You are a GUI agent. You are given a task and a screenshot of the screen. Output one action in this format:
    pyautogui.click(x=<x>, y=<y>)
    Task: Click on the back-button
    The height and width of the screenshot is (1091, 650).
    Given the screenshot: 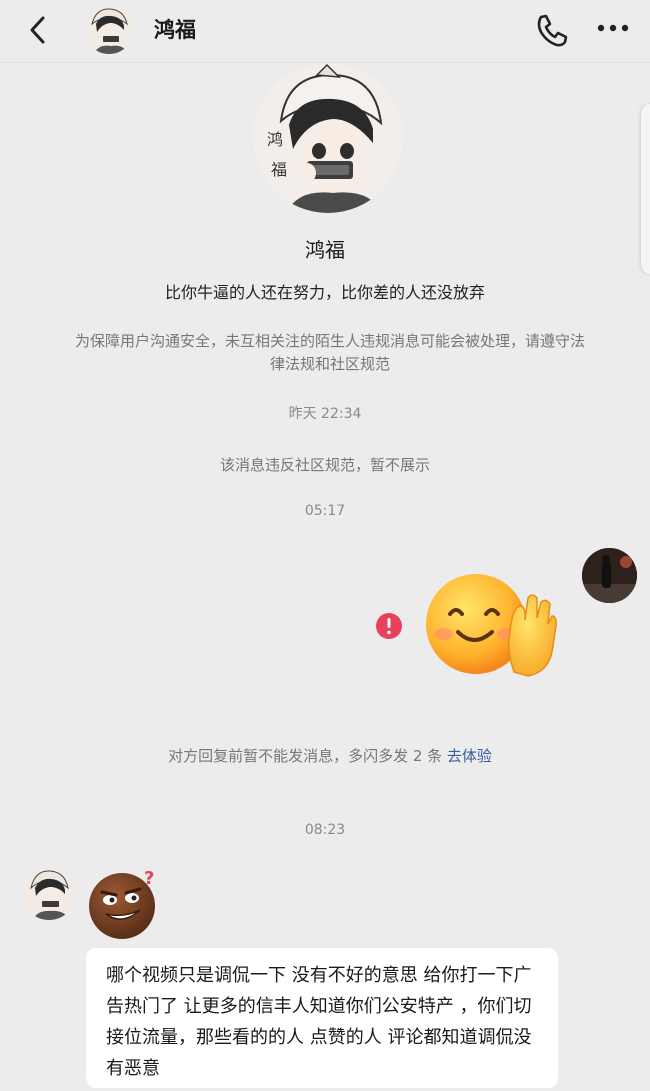 What is the action you would take?
    pyautogui.click(x=39, y=30)
    